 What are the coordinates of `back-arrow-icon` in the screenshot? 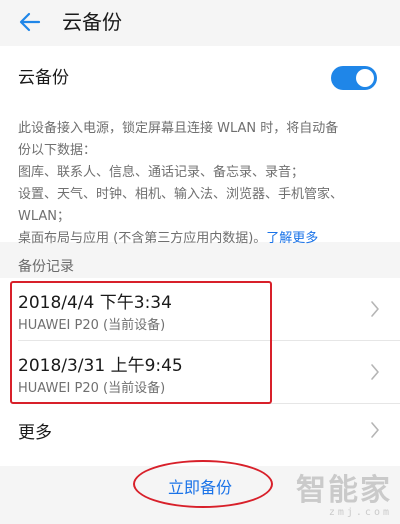 It's located at (30, 22).